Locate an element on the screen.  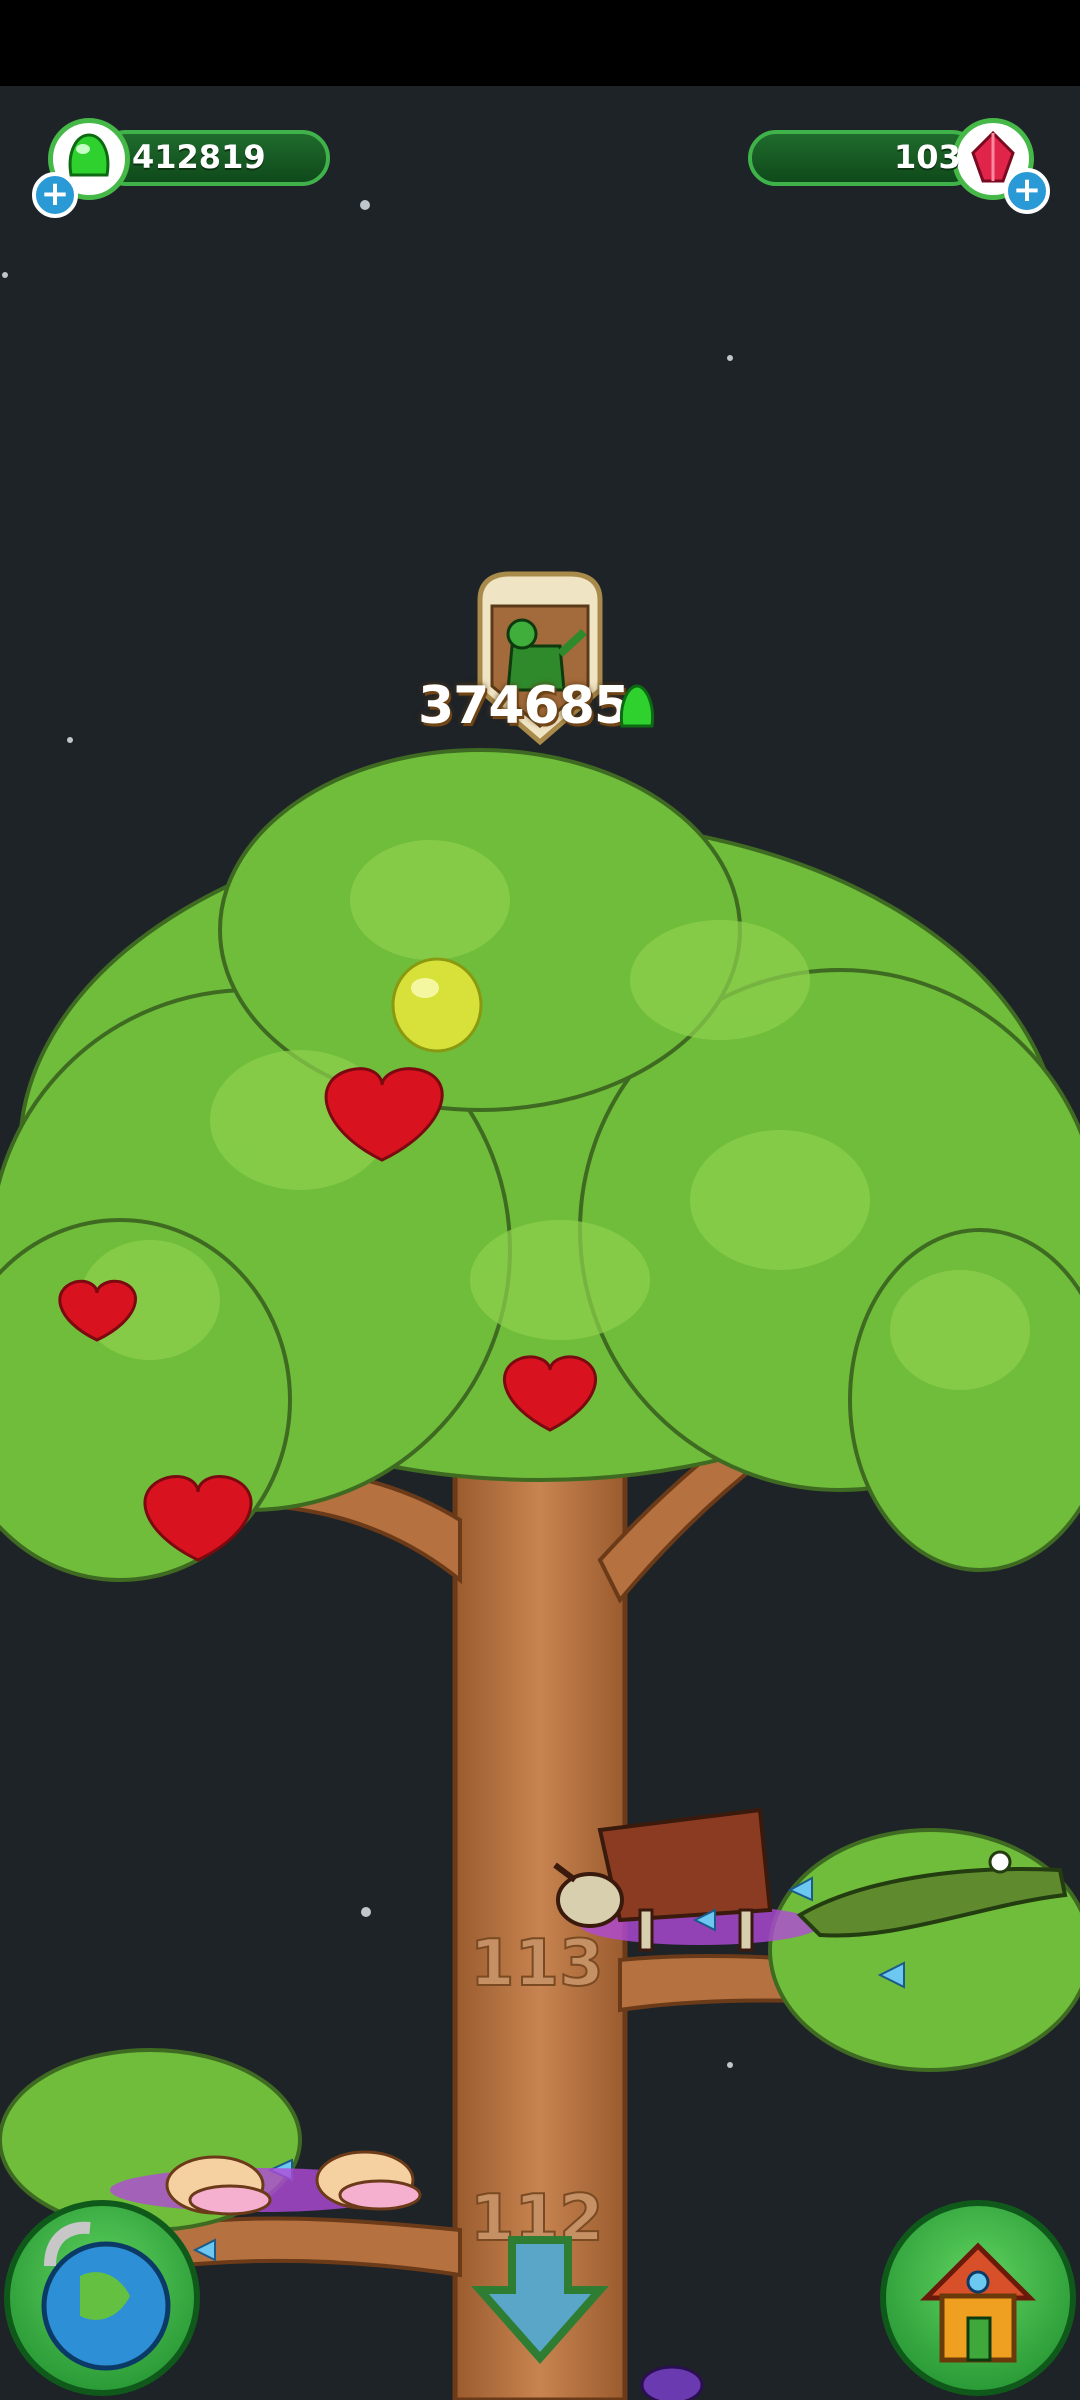
gem-count: 412819 is located at coordinates (199, 157).